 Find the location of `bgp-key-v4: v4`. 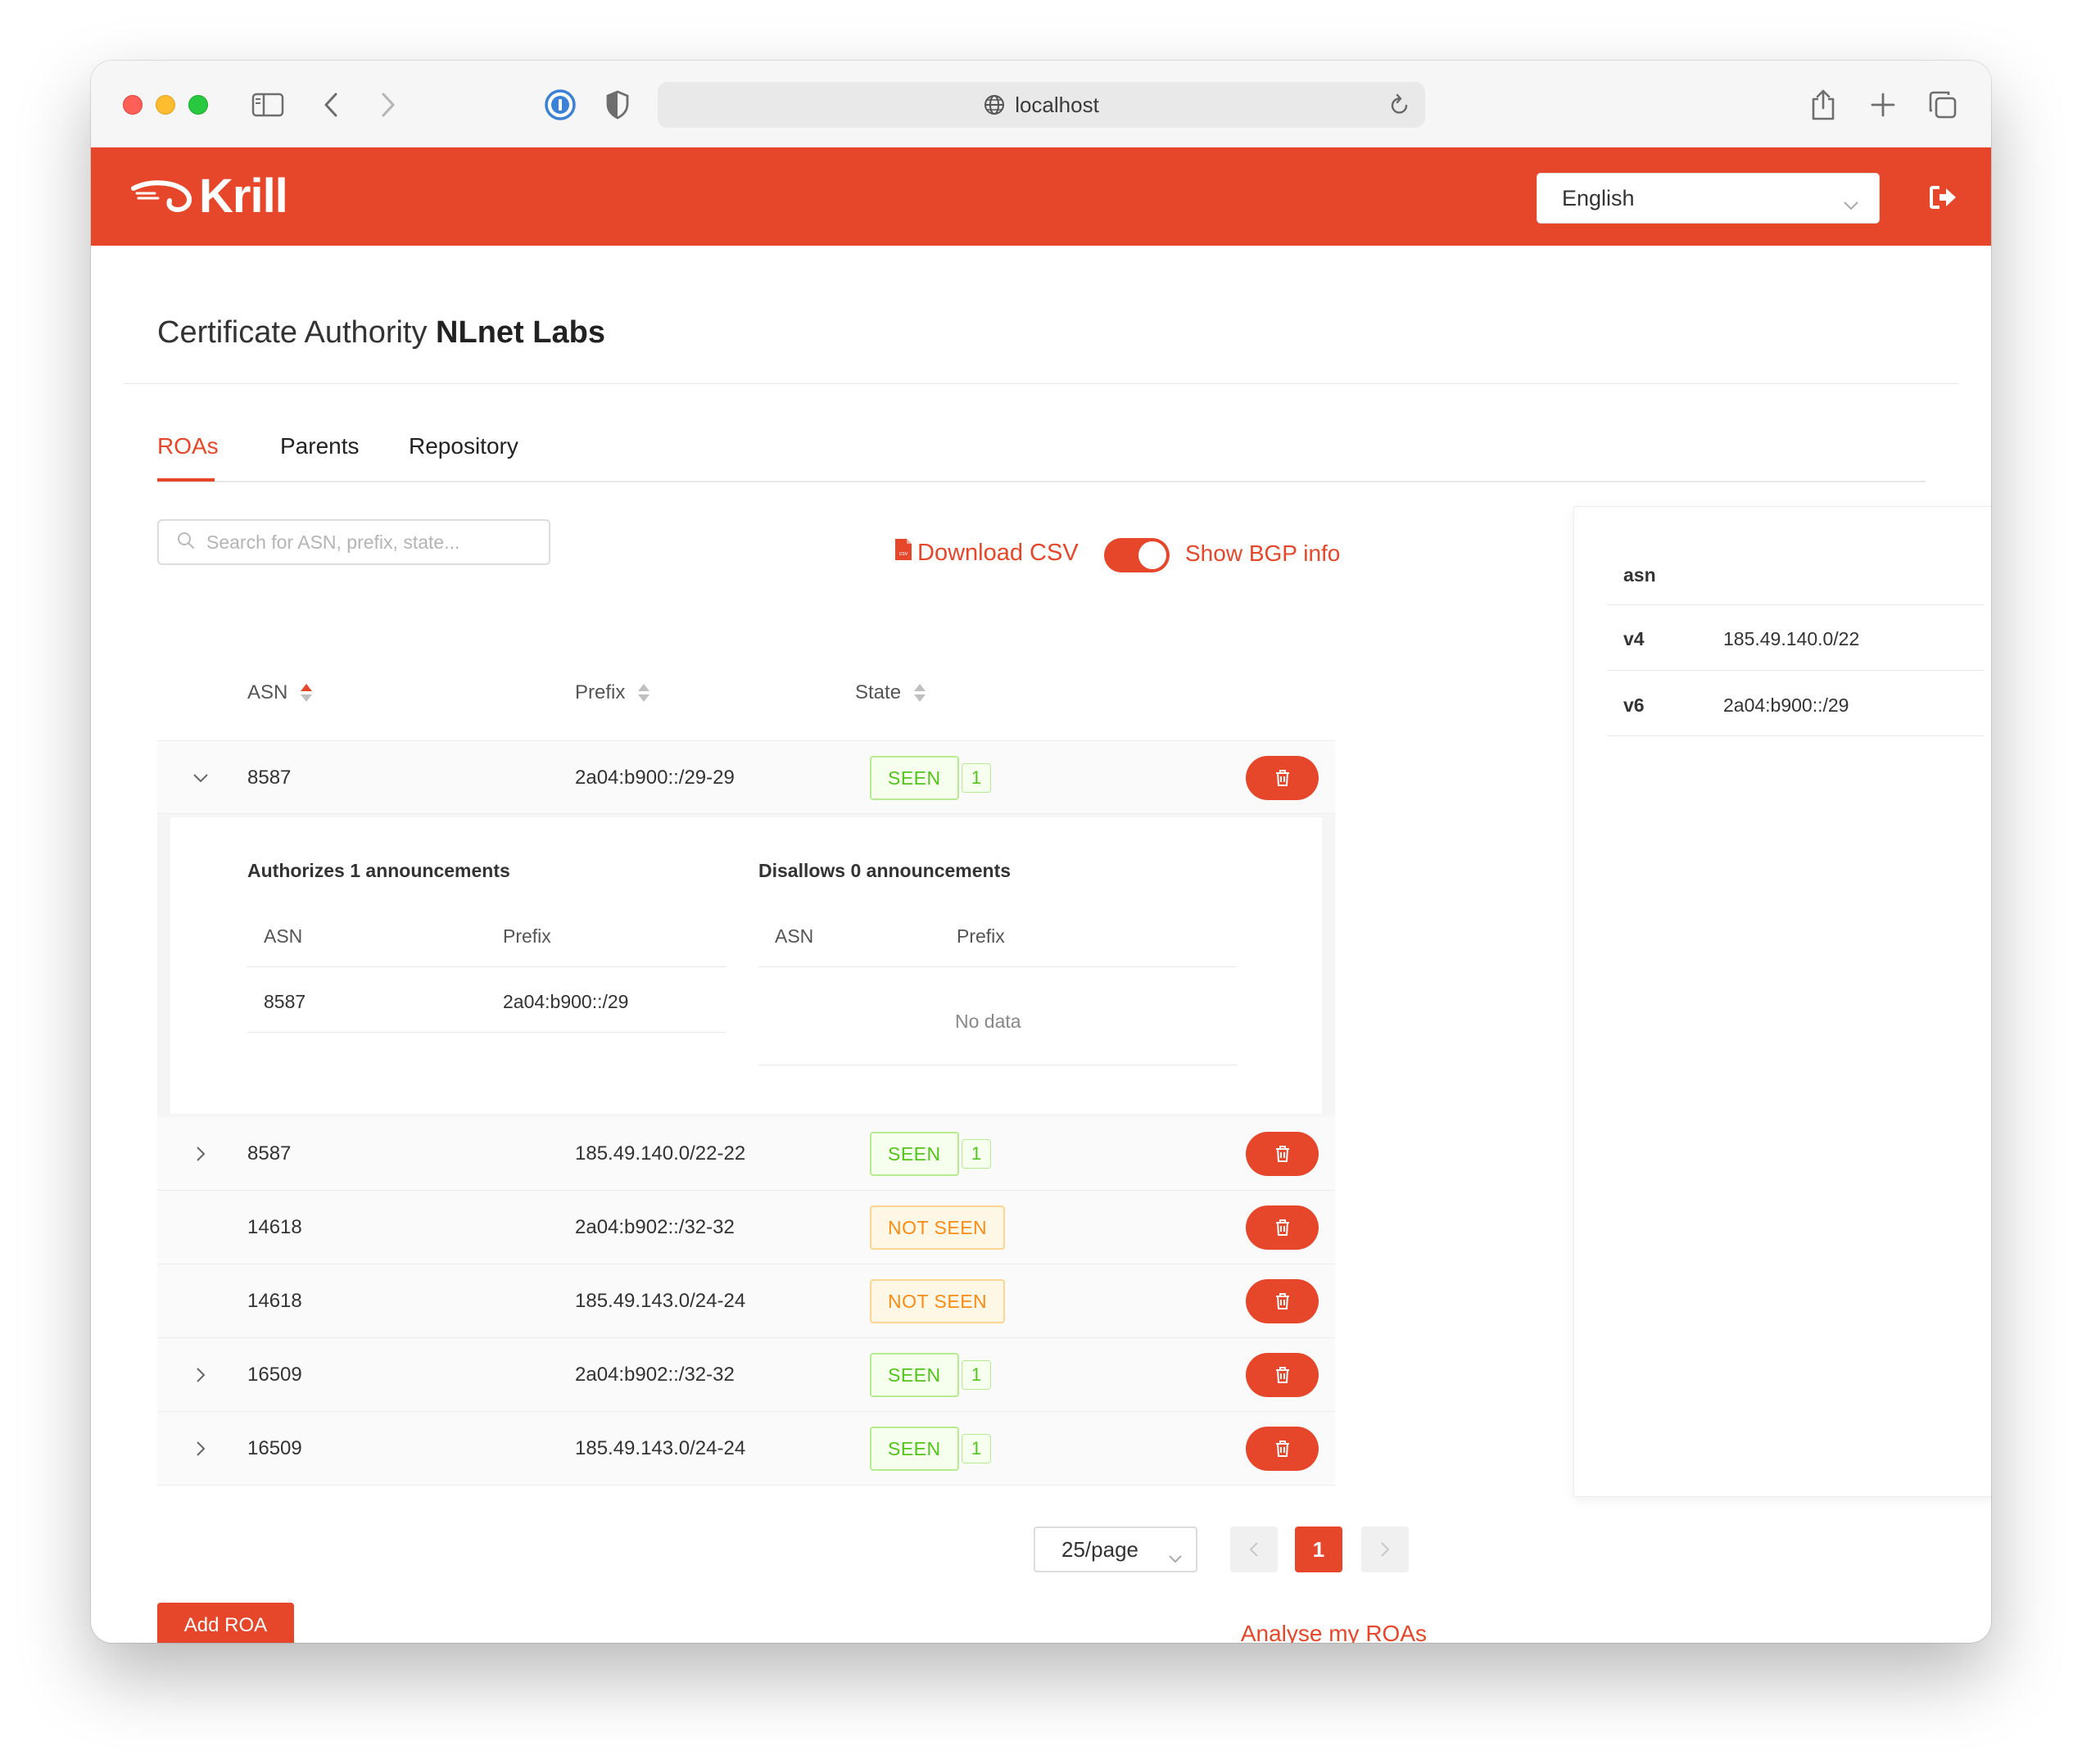

bgp-key-v4: v4 is located at coordinates (1634, 638).